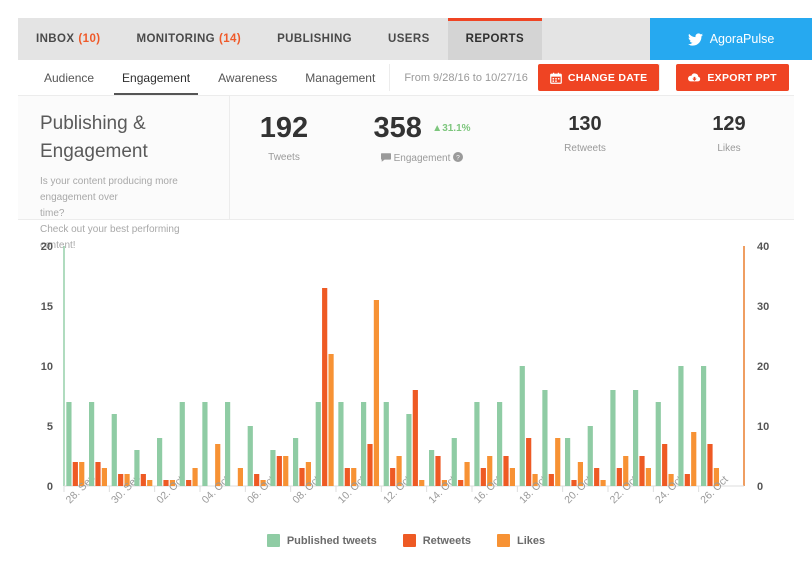 This screenshot has width=812, height=569. What do you see at coordinates (397, 128) in the screenshot?
I see `kpi-engagement-value: 358` at bounding box center [397, 128].